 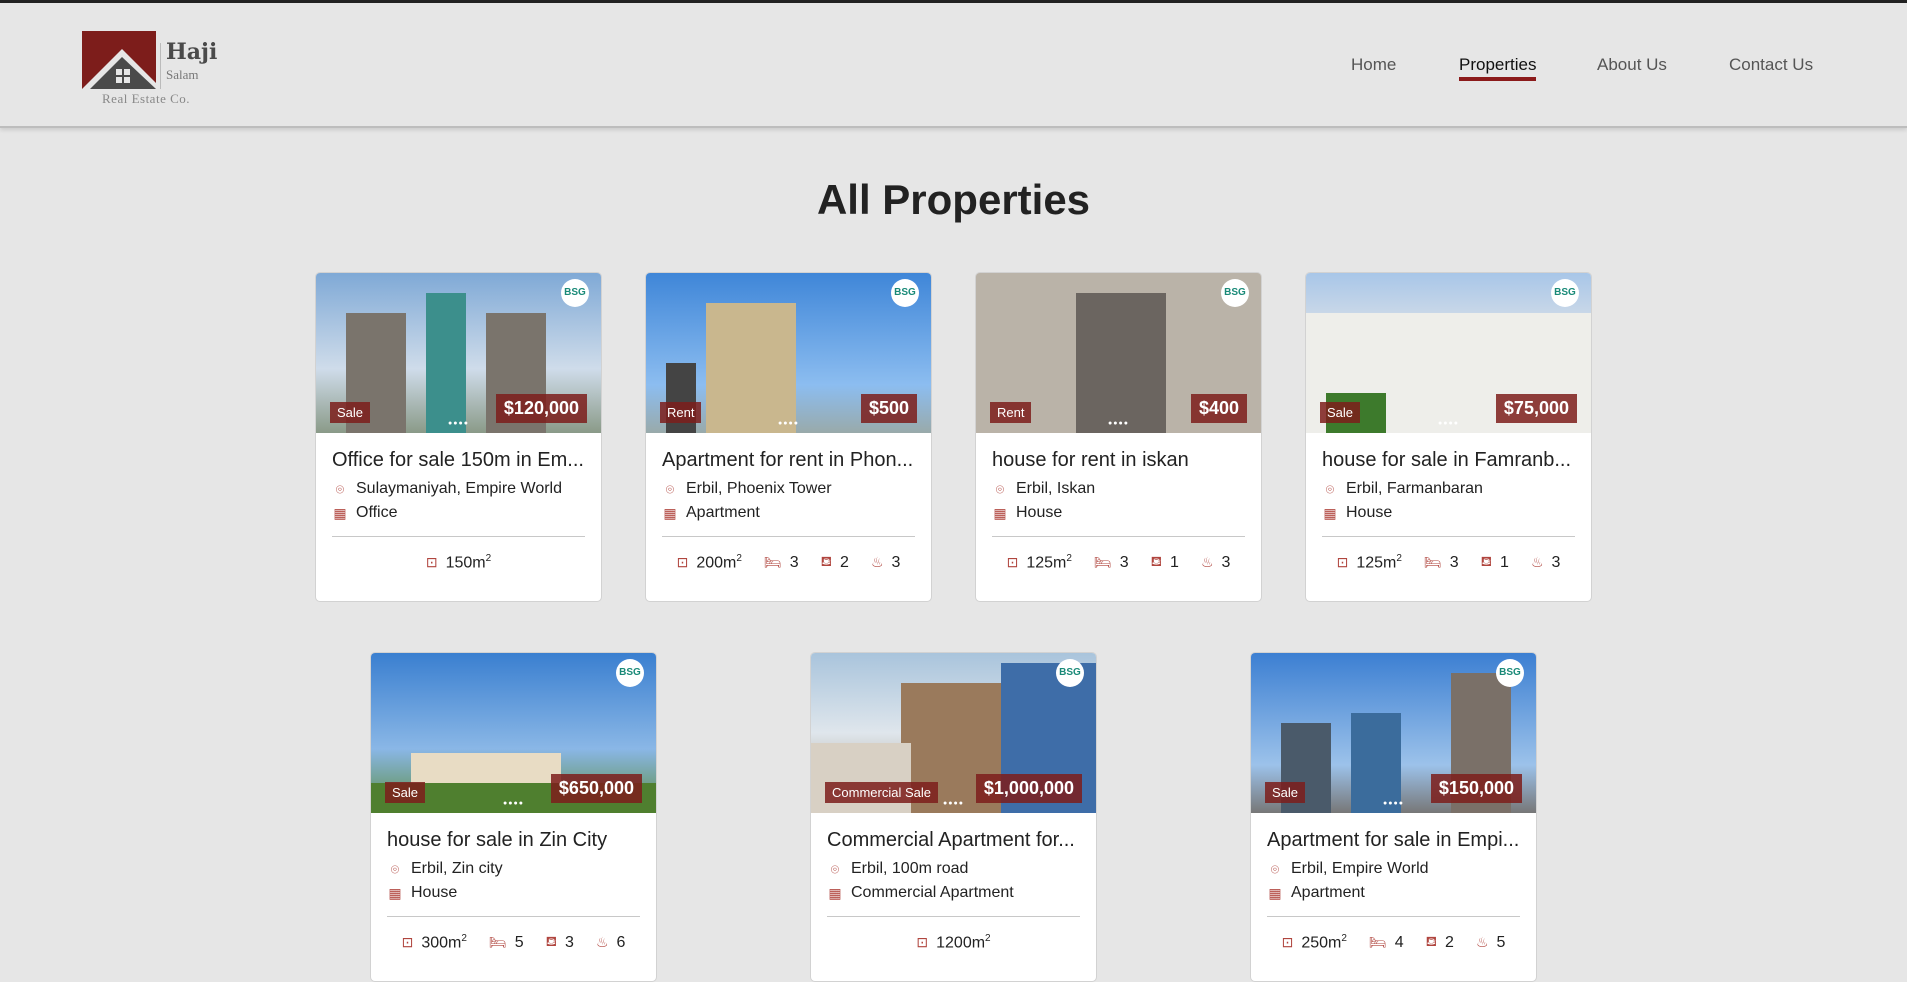 I want to click on beds-count: 3, so click(x=1454, y=562).